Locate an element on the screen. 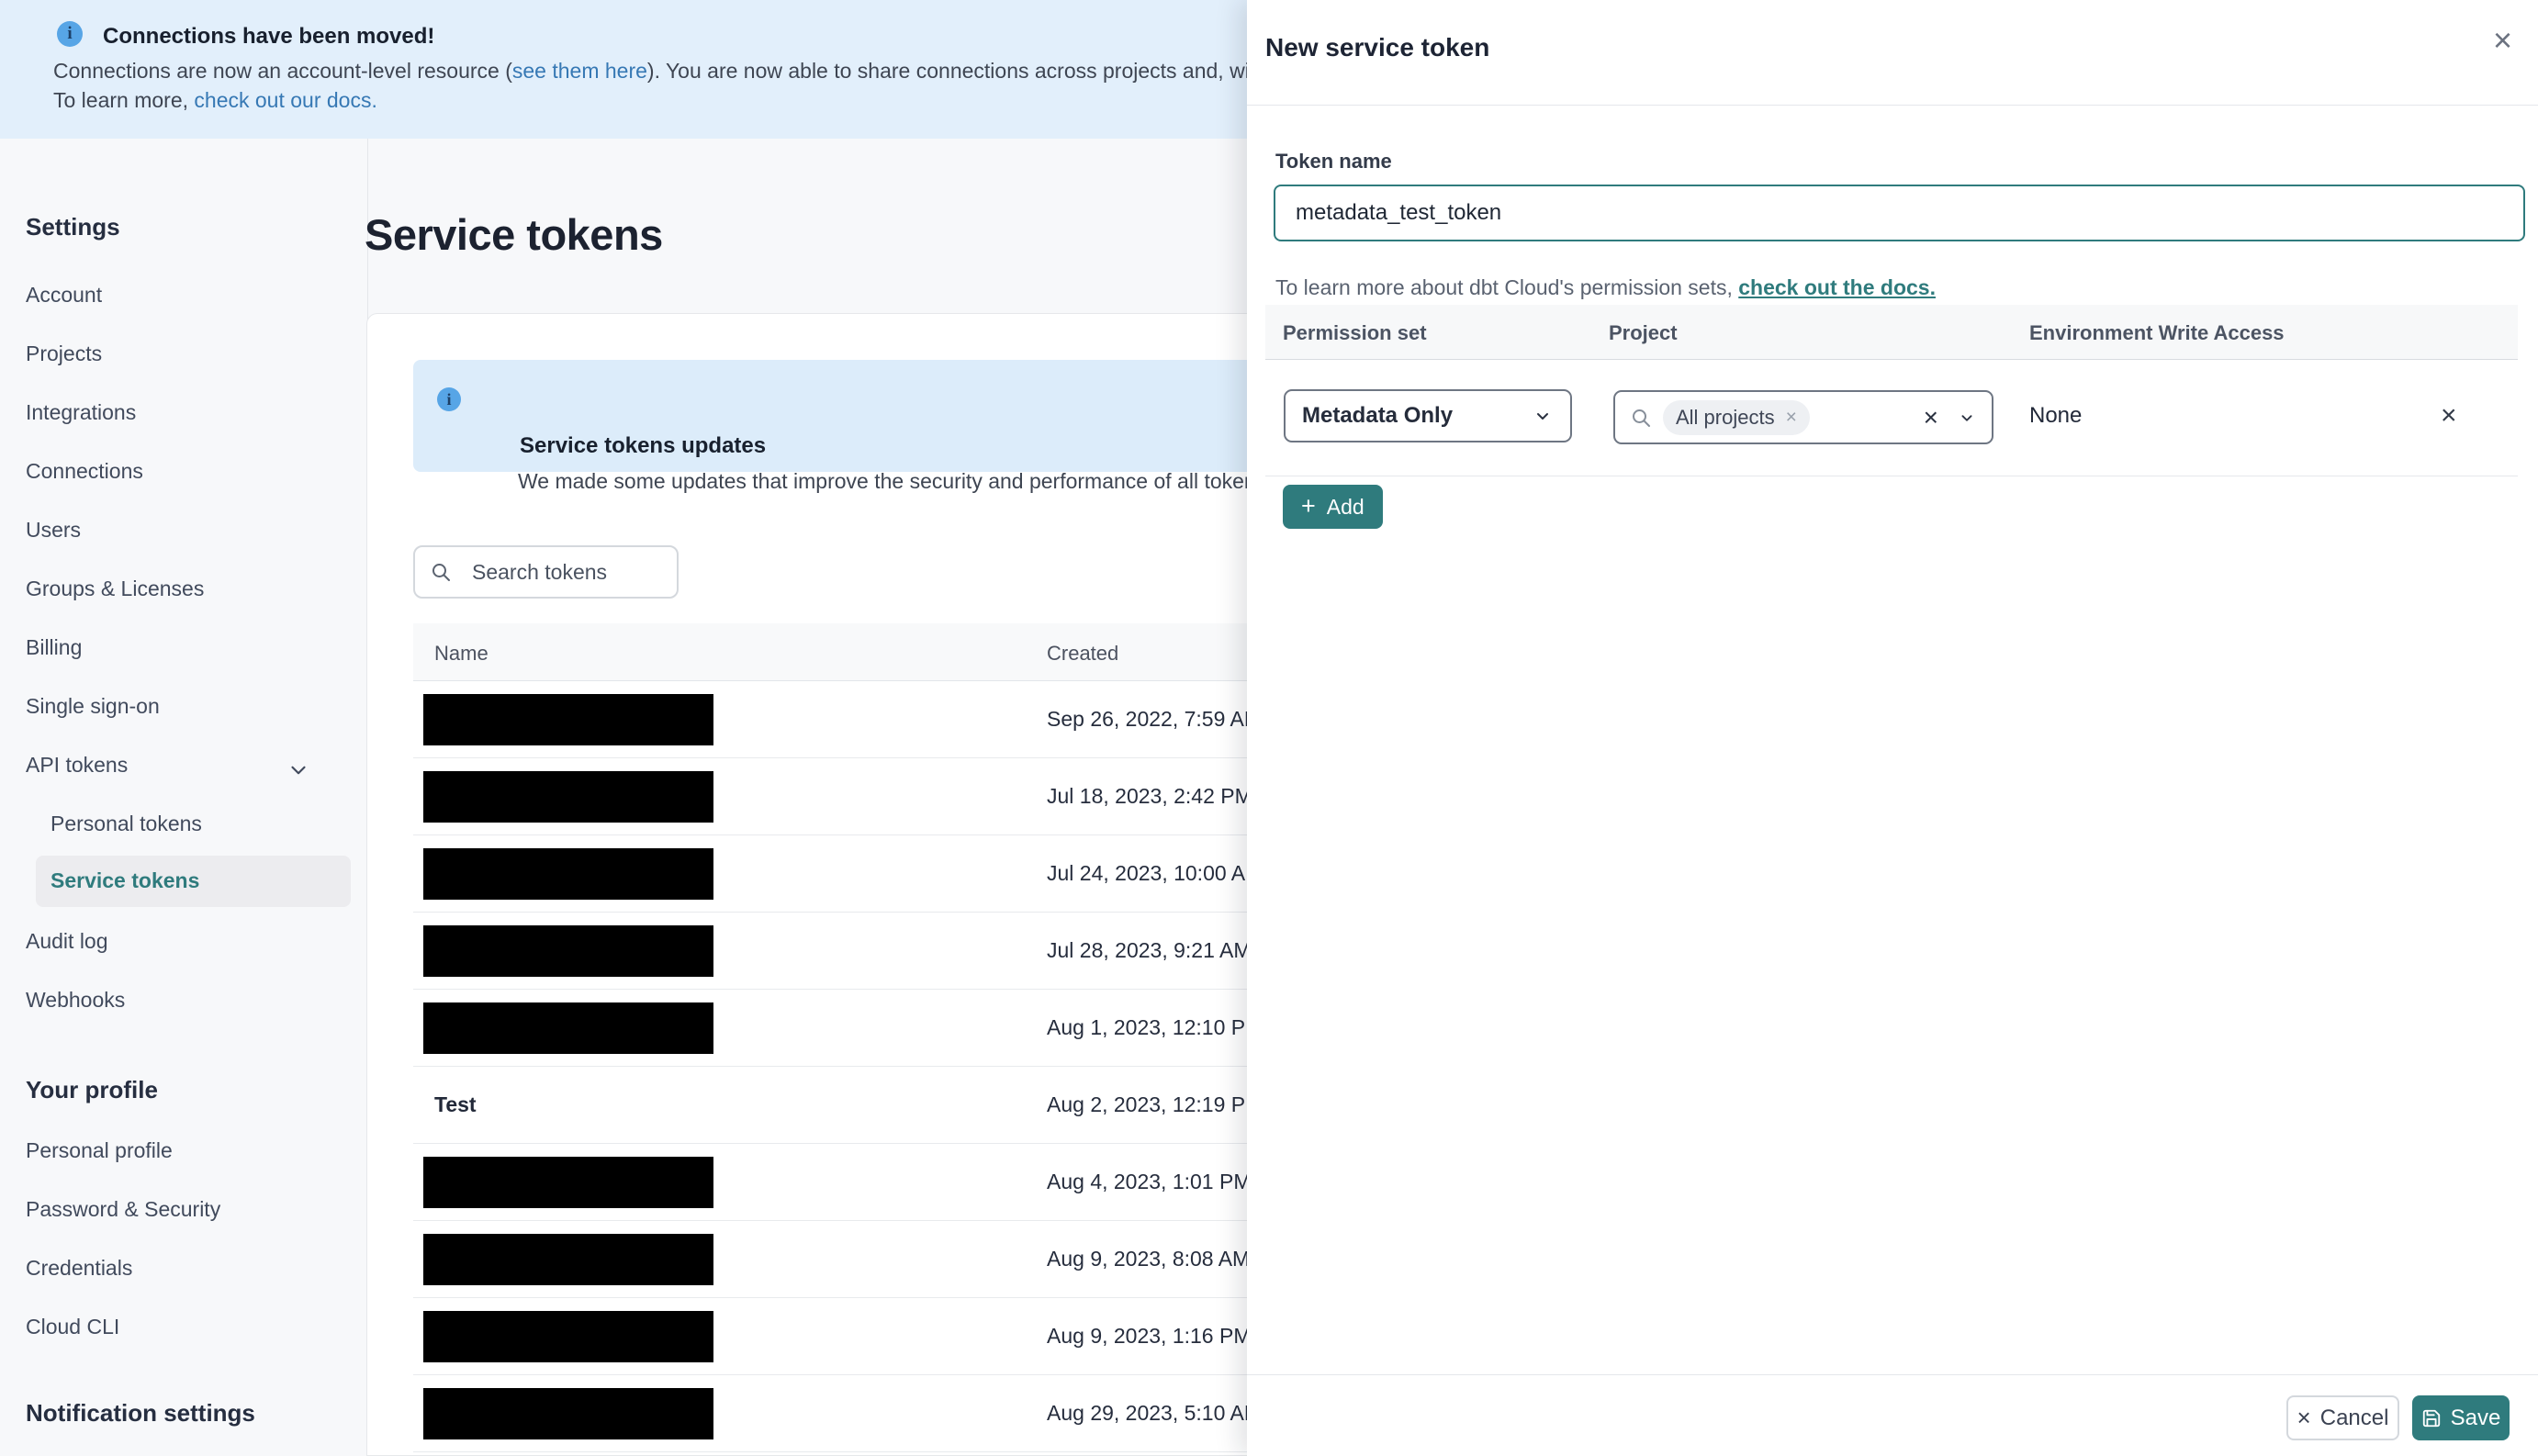 This screenshot has height=1456, width=2538. your-profile-heading: Your profile is located at coordinates (92, 1089).